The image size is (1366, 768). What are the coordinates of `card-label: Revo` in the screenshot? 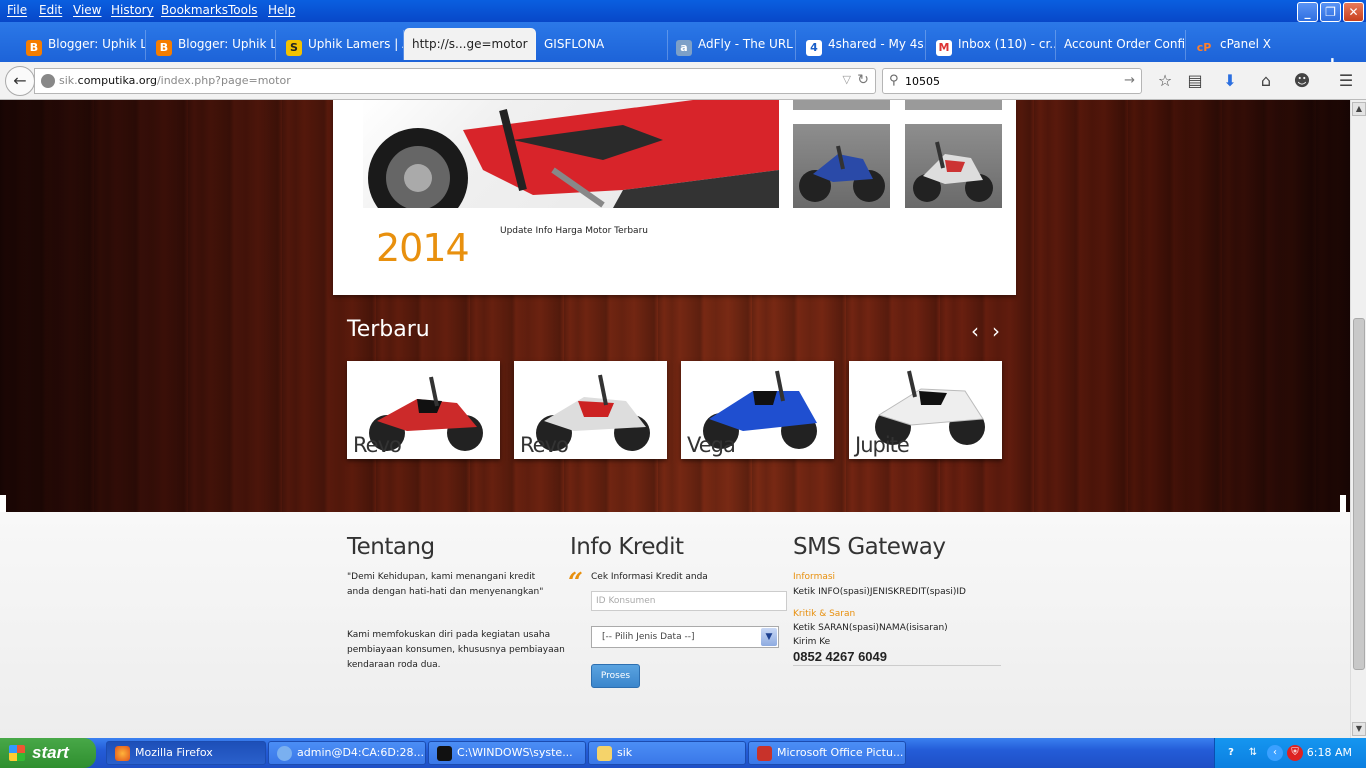 It's located at (377, 445).